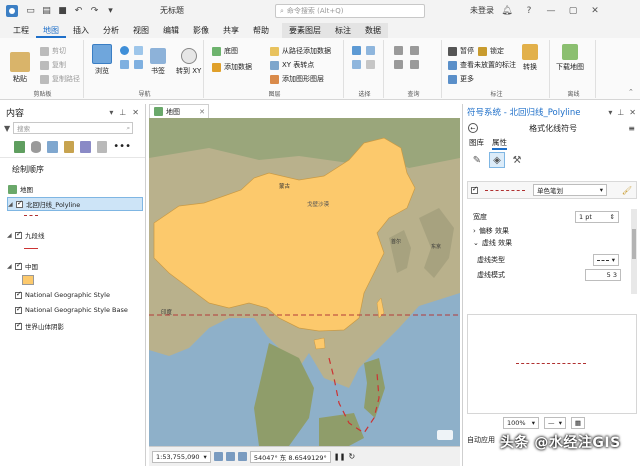 The height and width of the screenshot is (466, 640). Describe the element at coordinates (69, 146) in the screenshot. I see `list-by-editing-icon` at that location.